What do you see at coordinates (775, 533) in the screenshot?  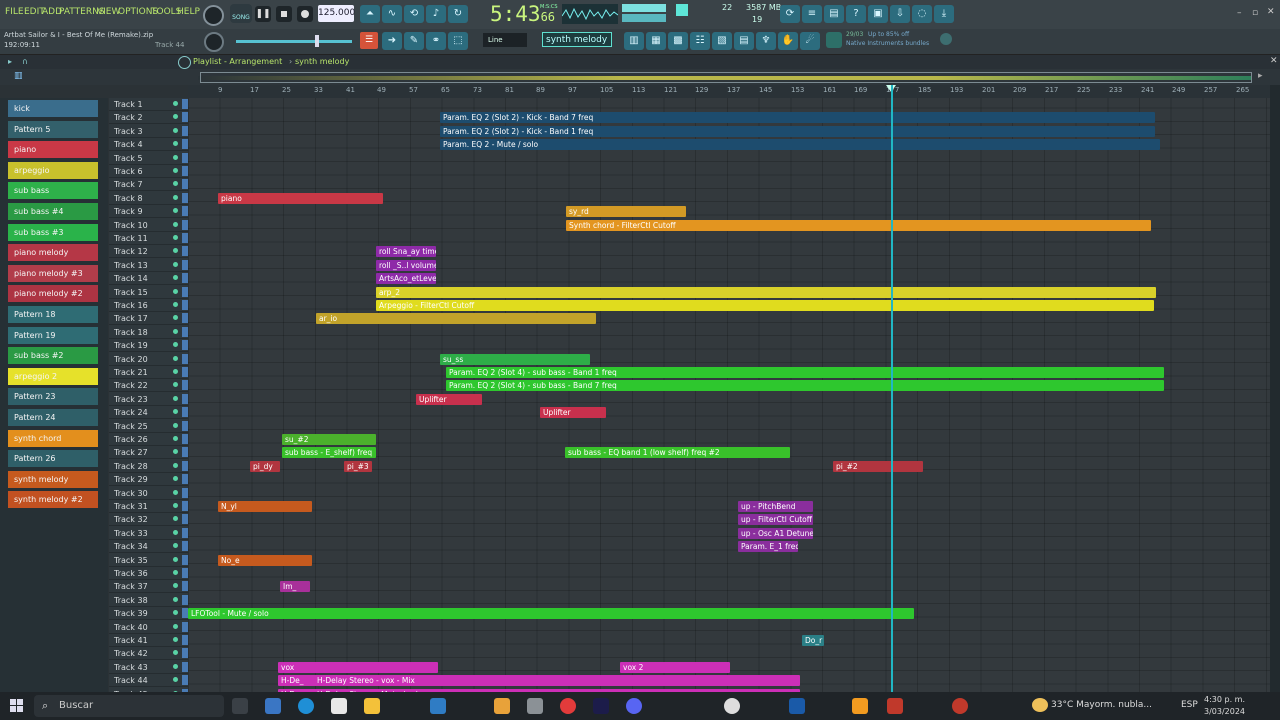 I see `playlist-clip: up - Osc A1 Detune` at bounding box center [775, 533].